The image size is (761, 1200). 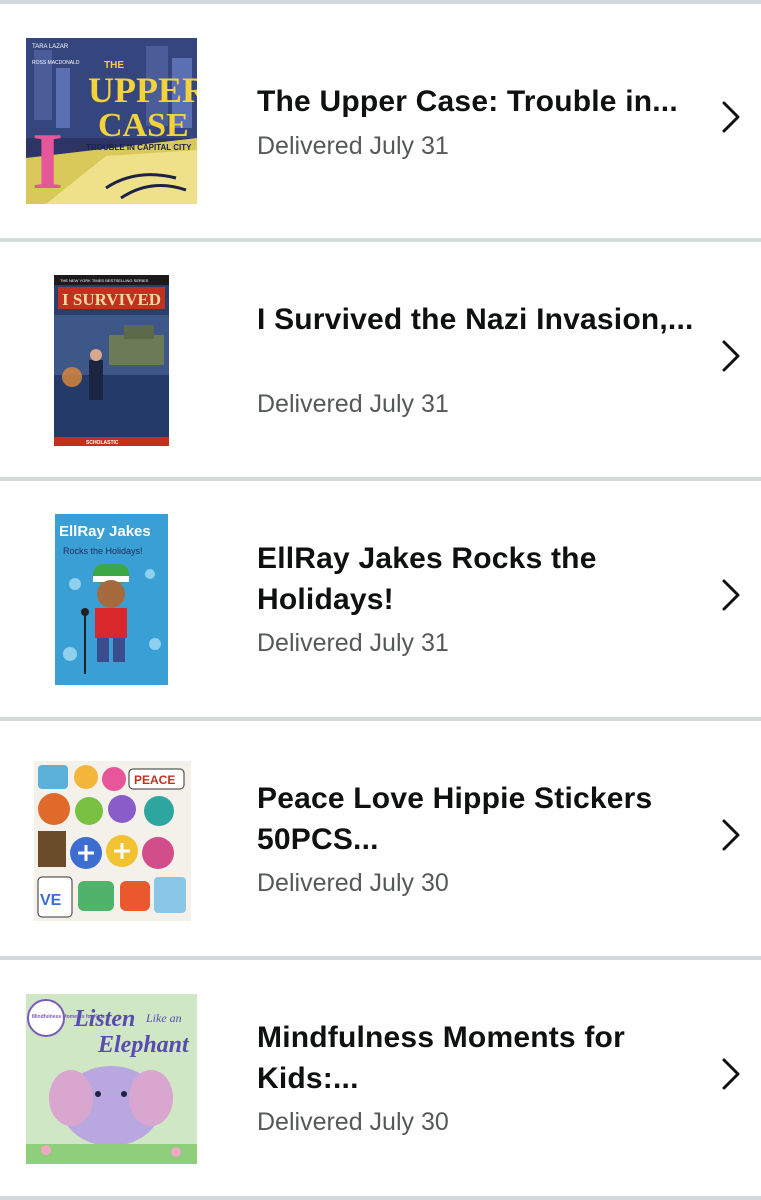 What do you see at coordinates (112, 841) in the screenshot?
I see `product-image: PEACE VE` at bounding box center [112, 841].